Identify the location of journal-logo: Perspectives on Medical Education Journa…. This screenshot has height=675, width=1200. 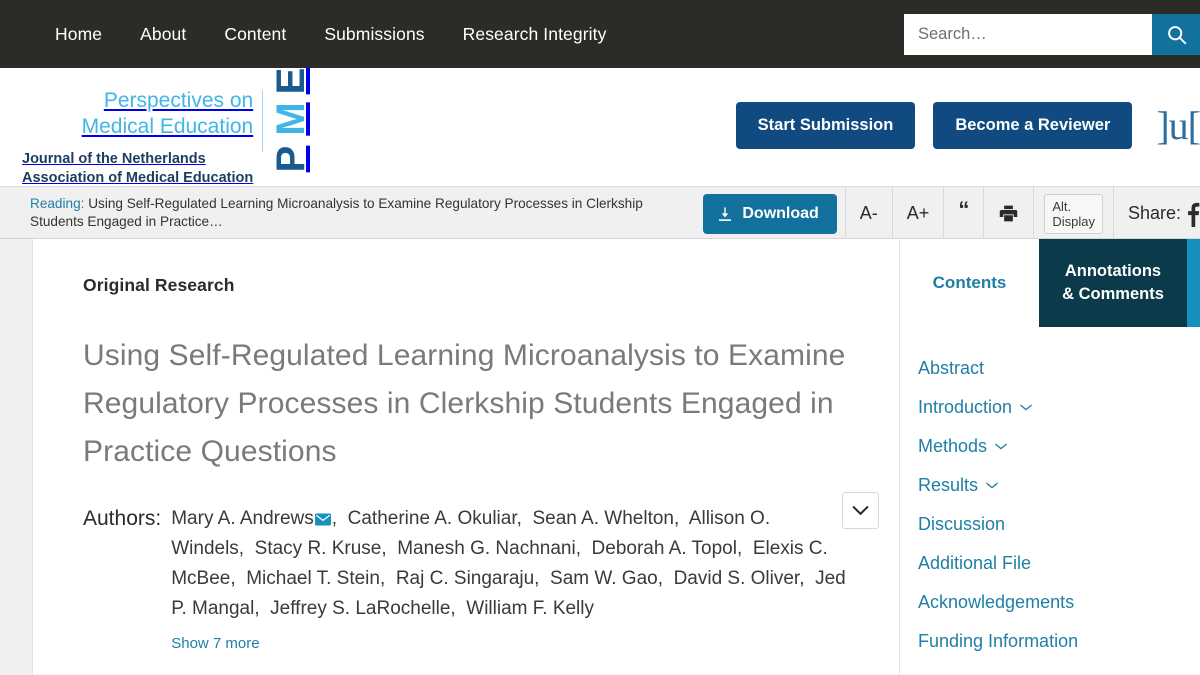
(168, 124).